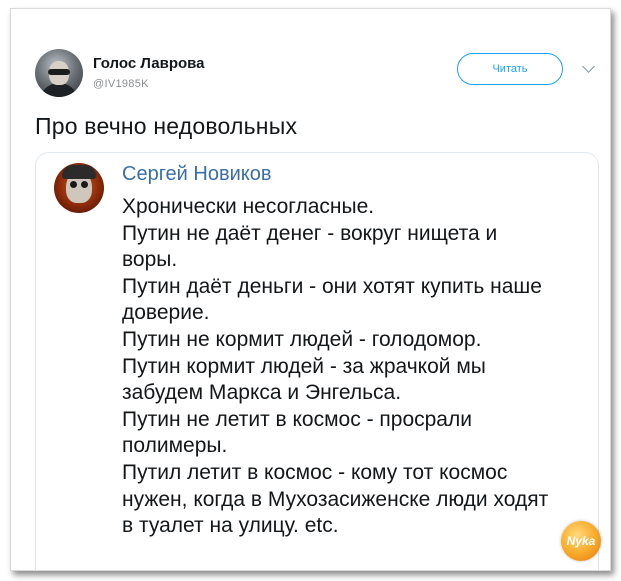  What do you see at coordinates (588, 66) in the screenshot?
I see `chevron-down-icon` at bounding box center [588, 66].